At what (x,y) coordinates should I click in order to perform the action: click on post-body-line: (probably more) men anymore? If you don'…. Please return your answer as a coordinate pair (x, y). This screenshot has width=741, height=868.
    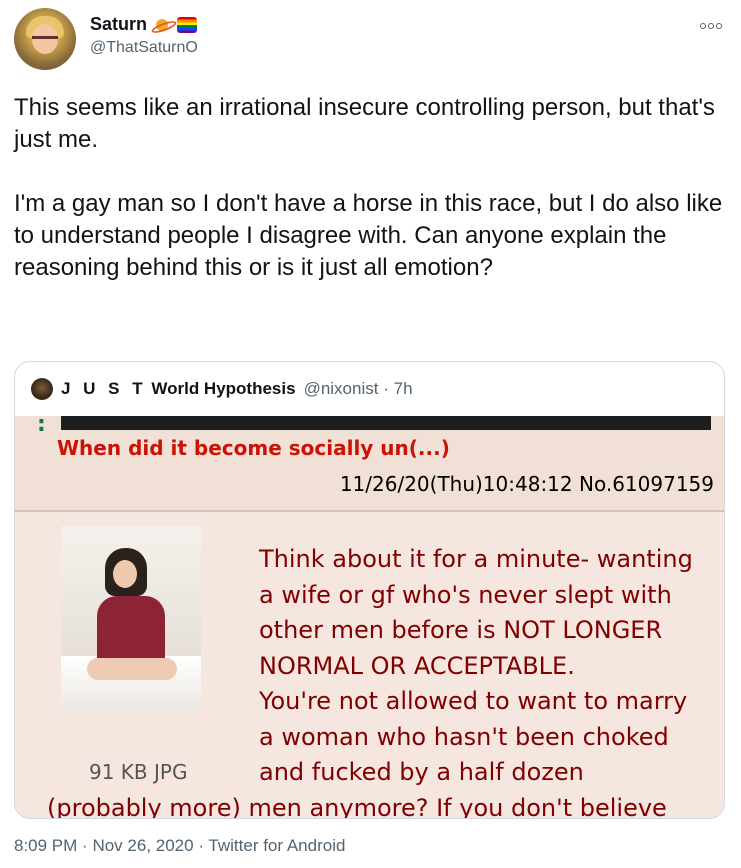
    Looking at the image, I should click on (357, 806).